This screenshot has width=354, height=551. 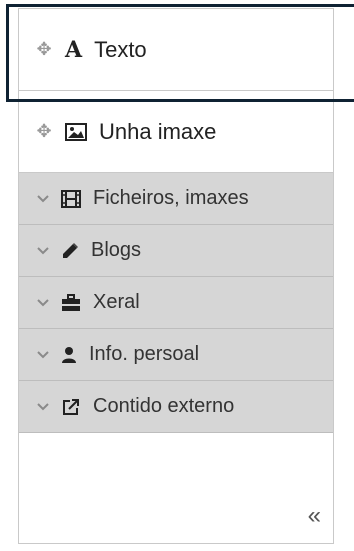 I want to click on pencil-icon, so click(x=70, y=251).